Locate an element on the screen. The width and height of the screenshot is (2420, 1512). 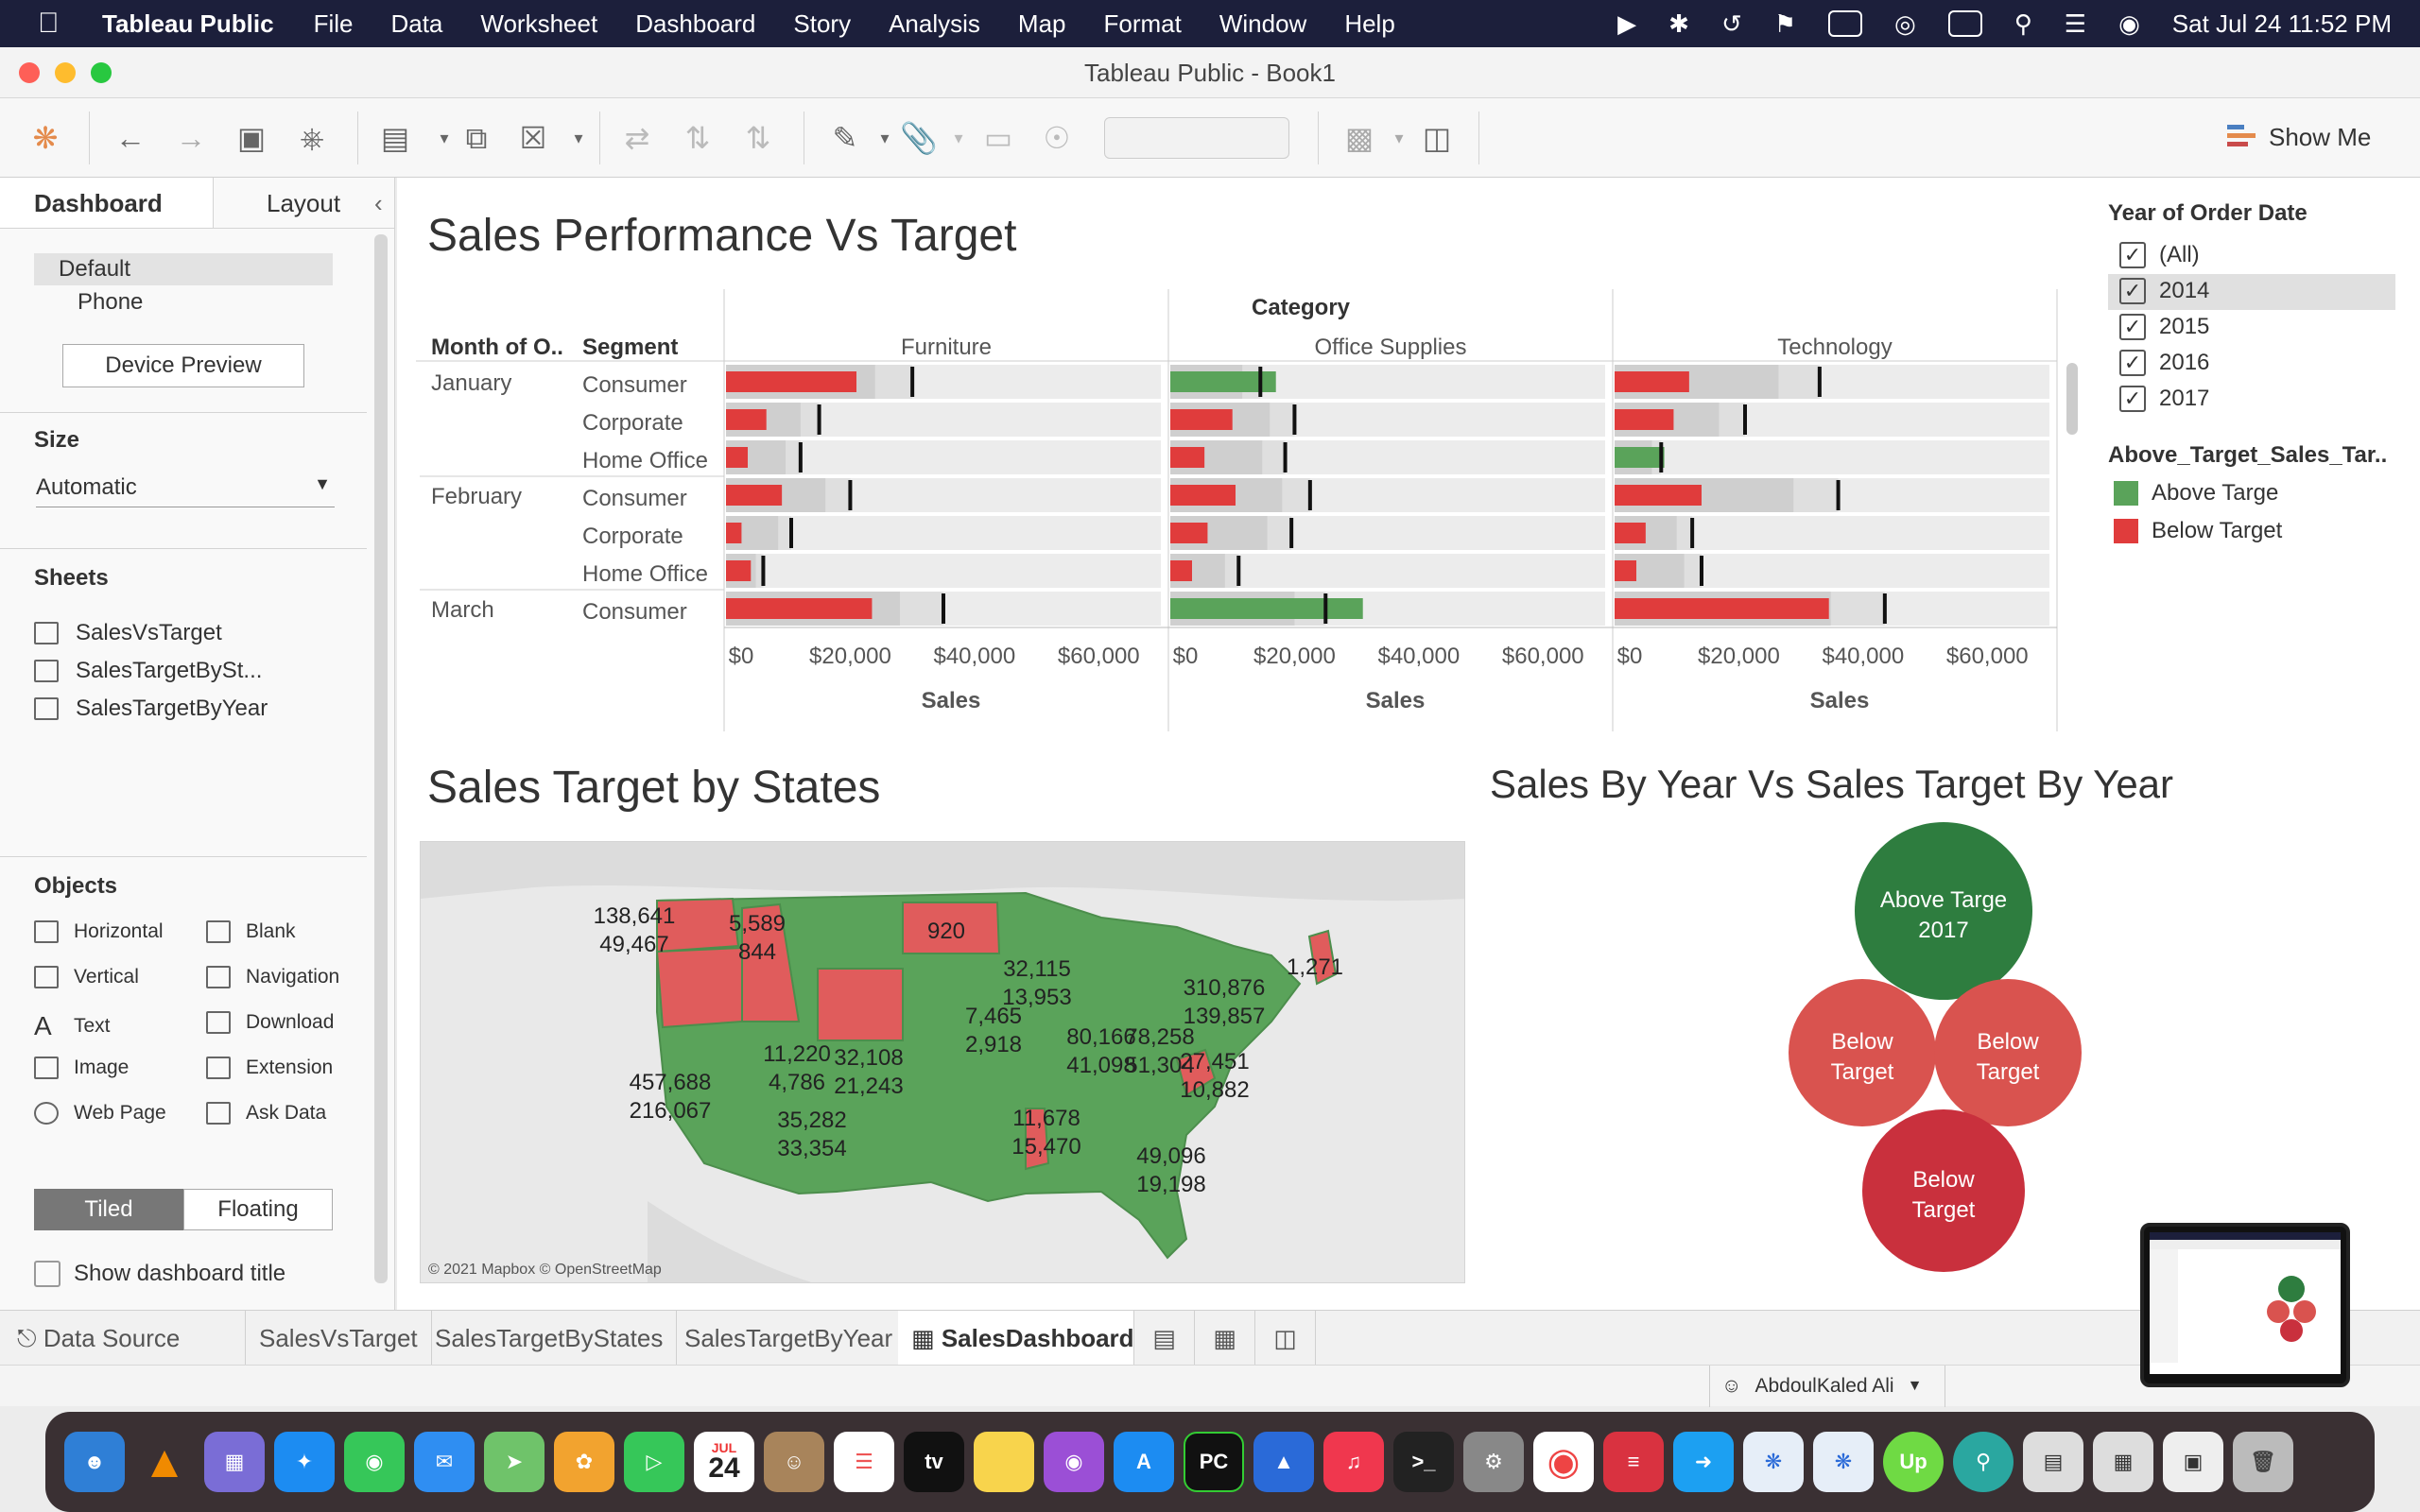
legend-item-above: Above Targe is located at coordinates (2196, 493).